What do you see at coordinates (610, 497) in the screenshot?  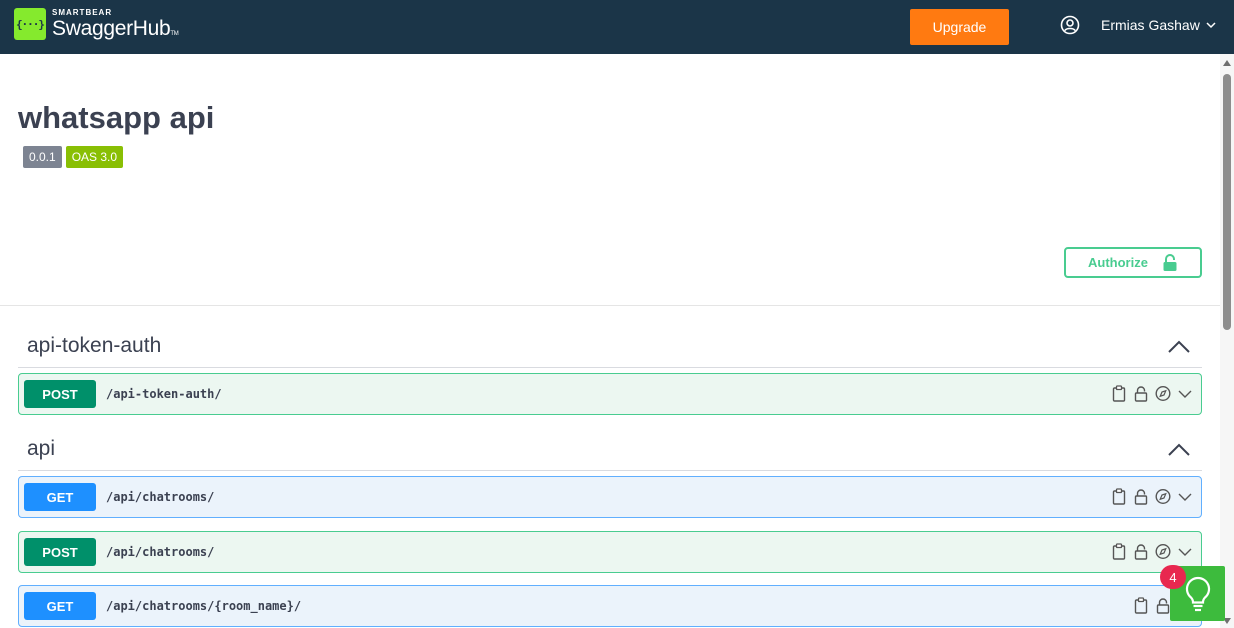 I see `operation-row: GET /api/chatrooms/` at bounding box center [610, 497].